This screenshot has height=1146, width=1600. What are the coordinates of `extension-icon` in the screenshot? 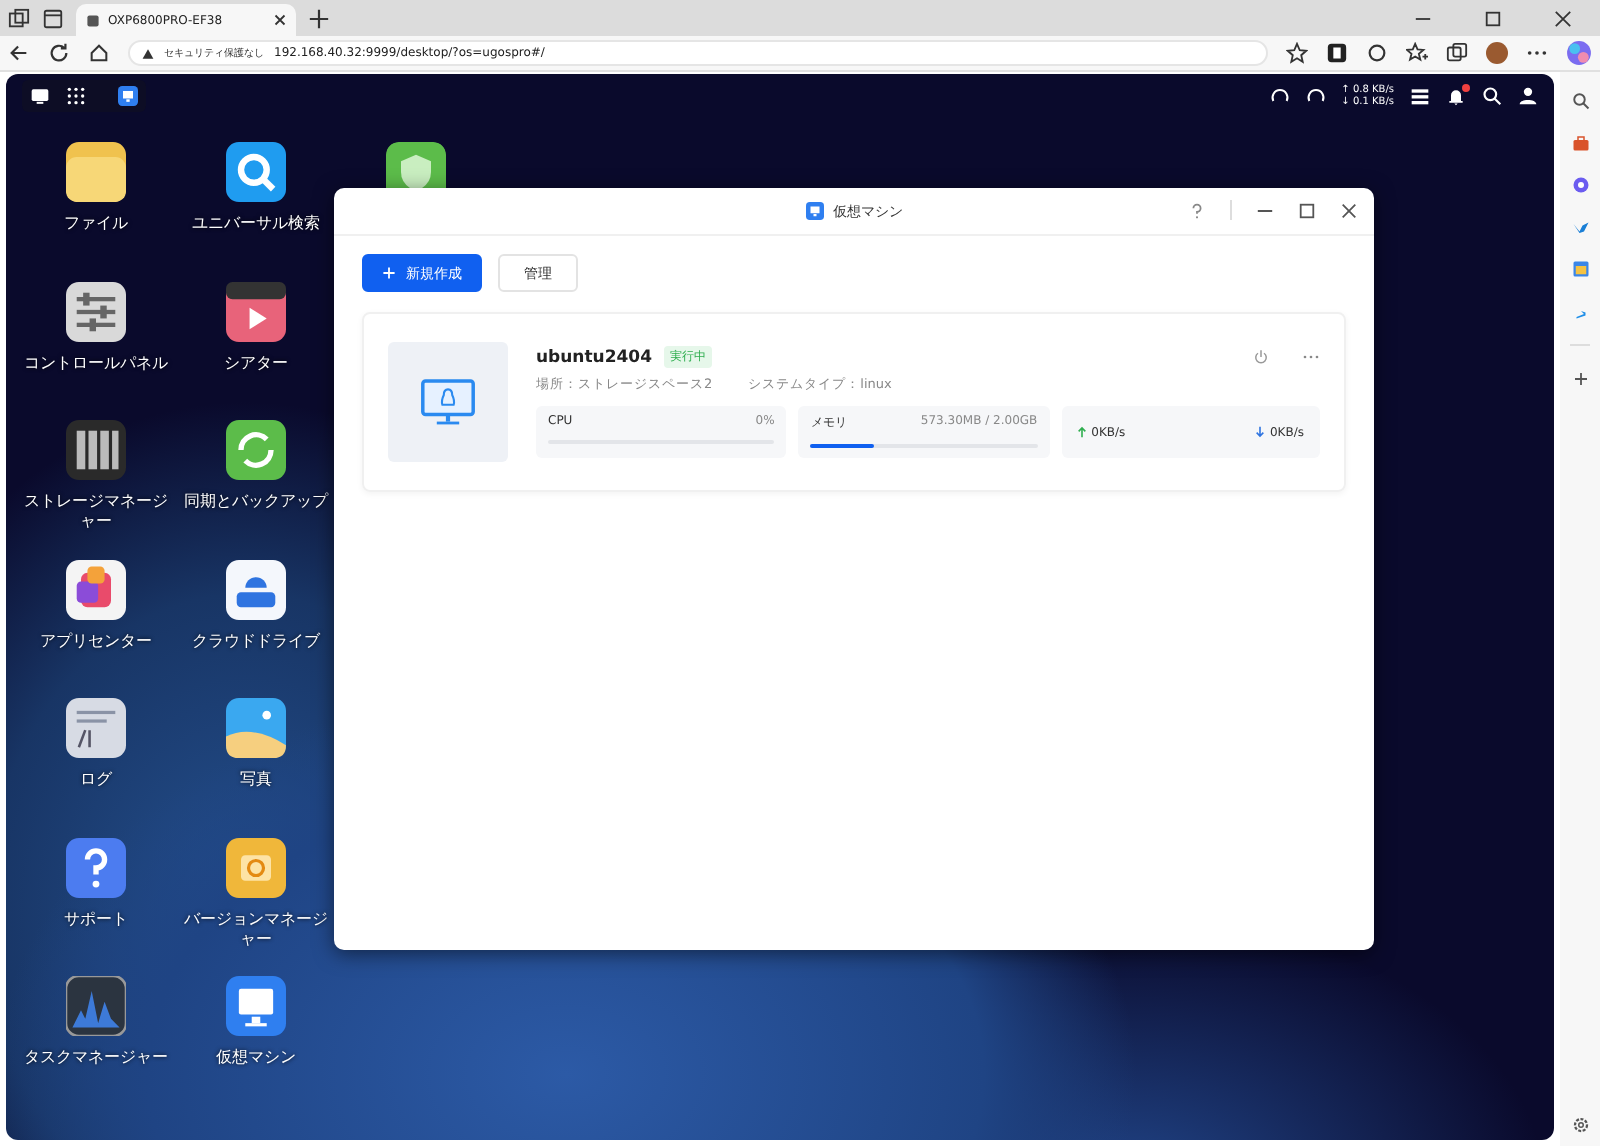 It's located at (1337, 53).